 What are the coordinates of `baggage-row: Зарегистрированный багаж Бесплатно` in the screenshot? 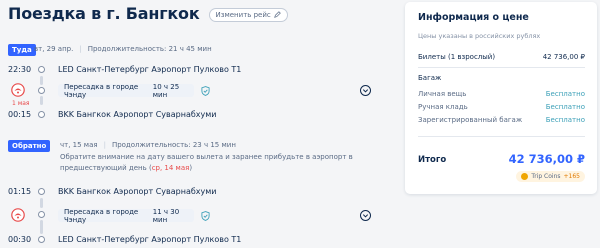 It's located at (501, 120).